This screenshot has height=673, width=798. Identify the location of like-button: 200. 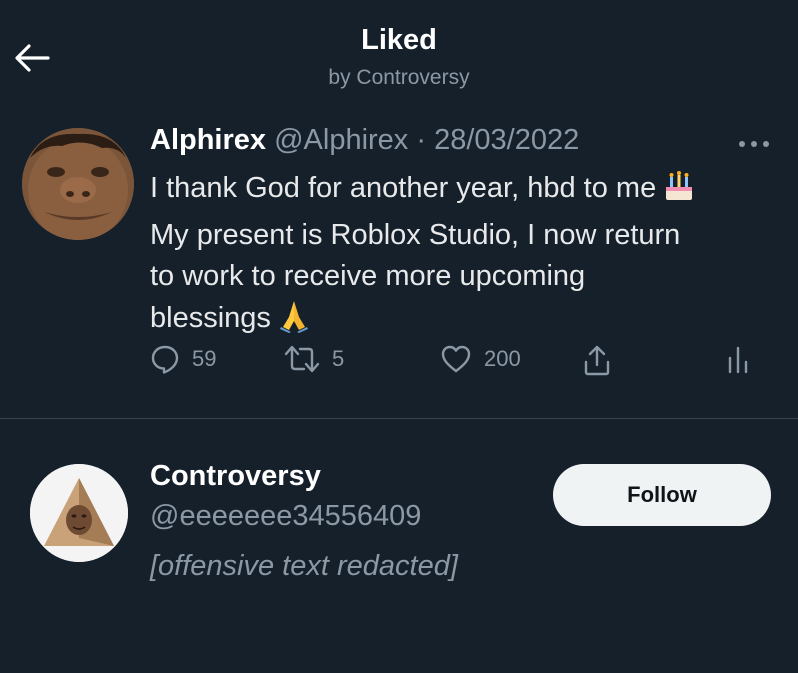
(480, 359).